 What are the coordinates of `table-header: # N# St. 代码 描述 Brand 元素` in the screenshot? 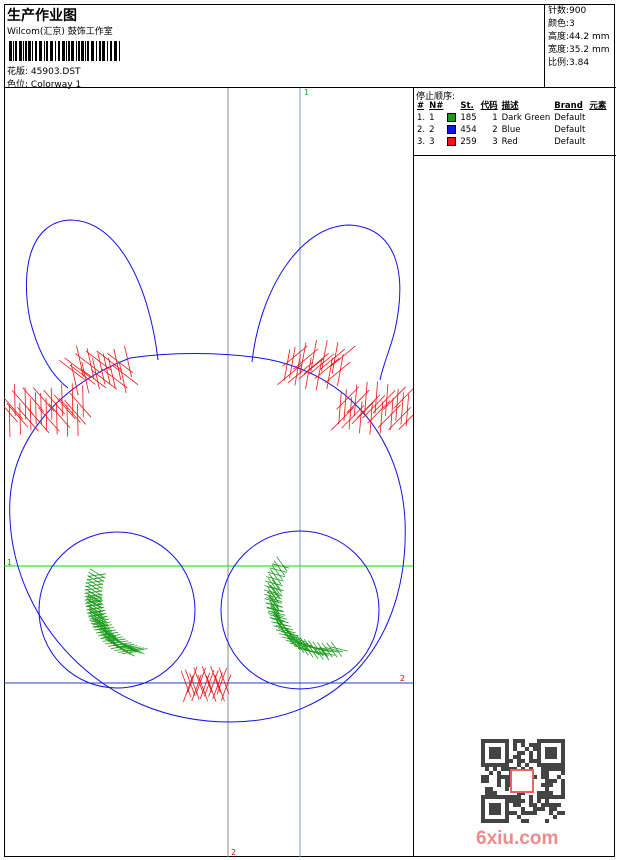 It's located at (512, 106).